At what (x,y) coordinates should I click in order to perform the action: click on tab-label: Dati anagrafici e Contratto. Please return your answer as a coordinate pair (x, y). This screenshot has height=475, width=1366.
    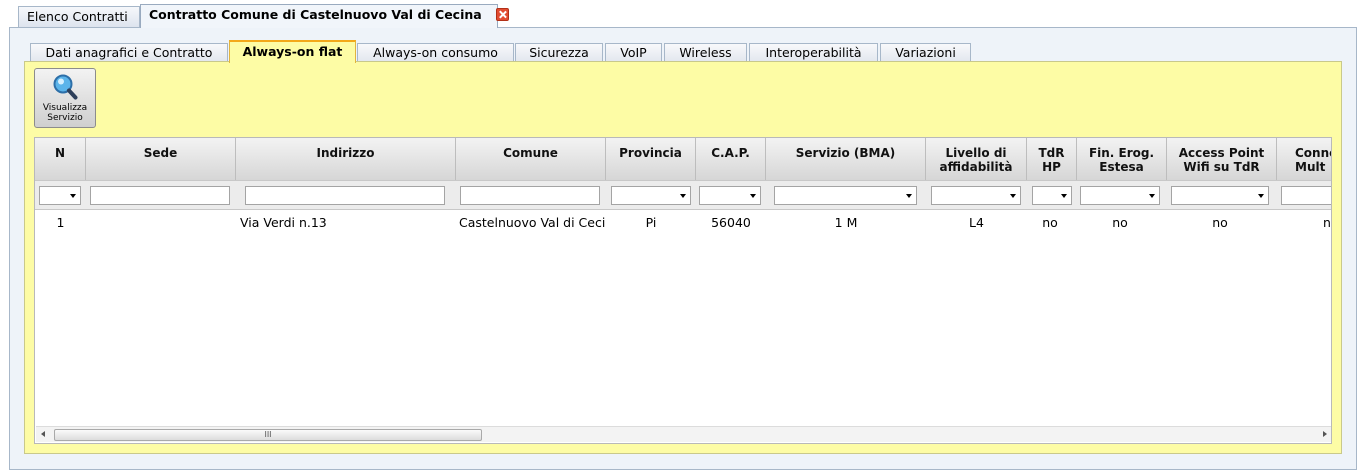
    Looking at the image, I should click on (129, 52).